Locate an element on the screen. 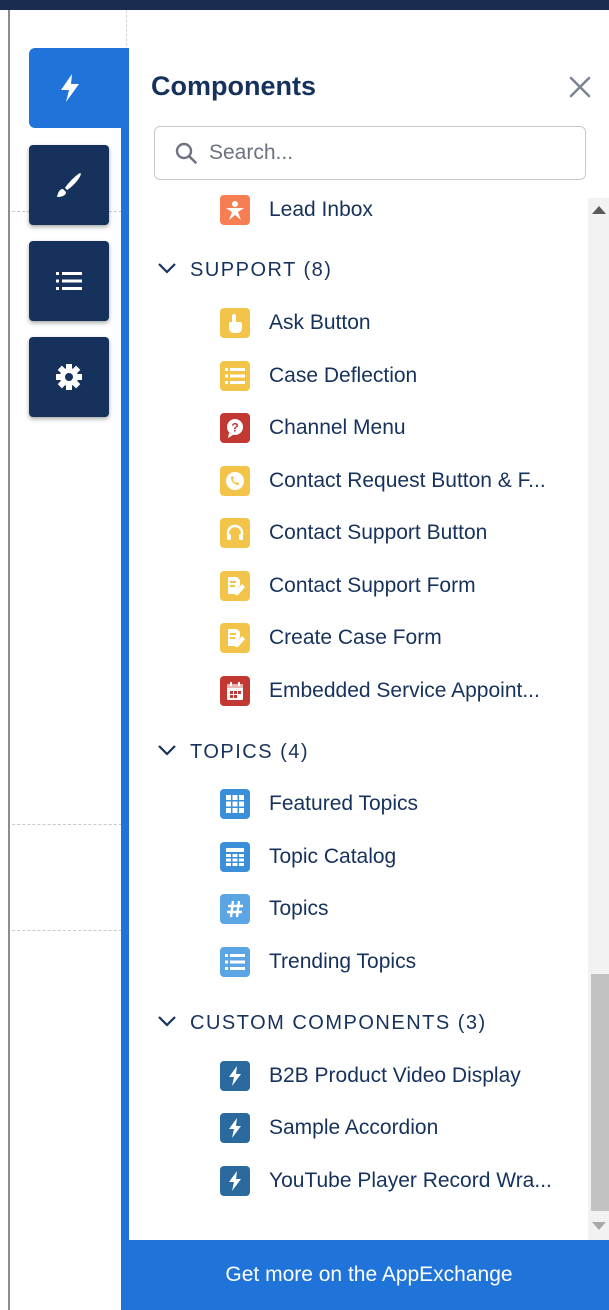 This screenshot has width=609, height=1310. tool-components-button is located at coordinates (79, 88).